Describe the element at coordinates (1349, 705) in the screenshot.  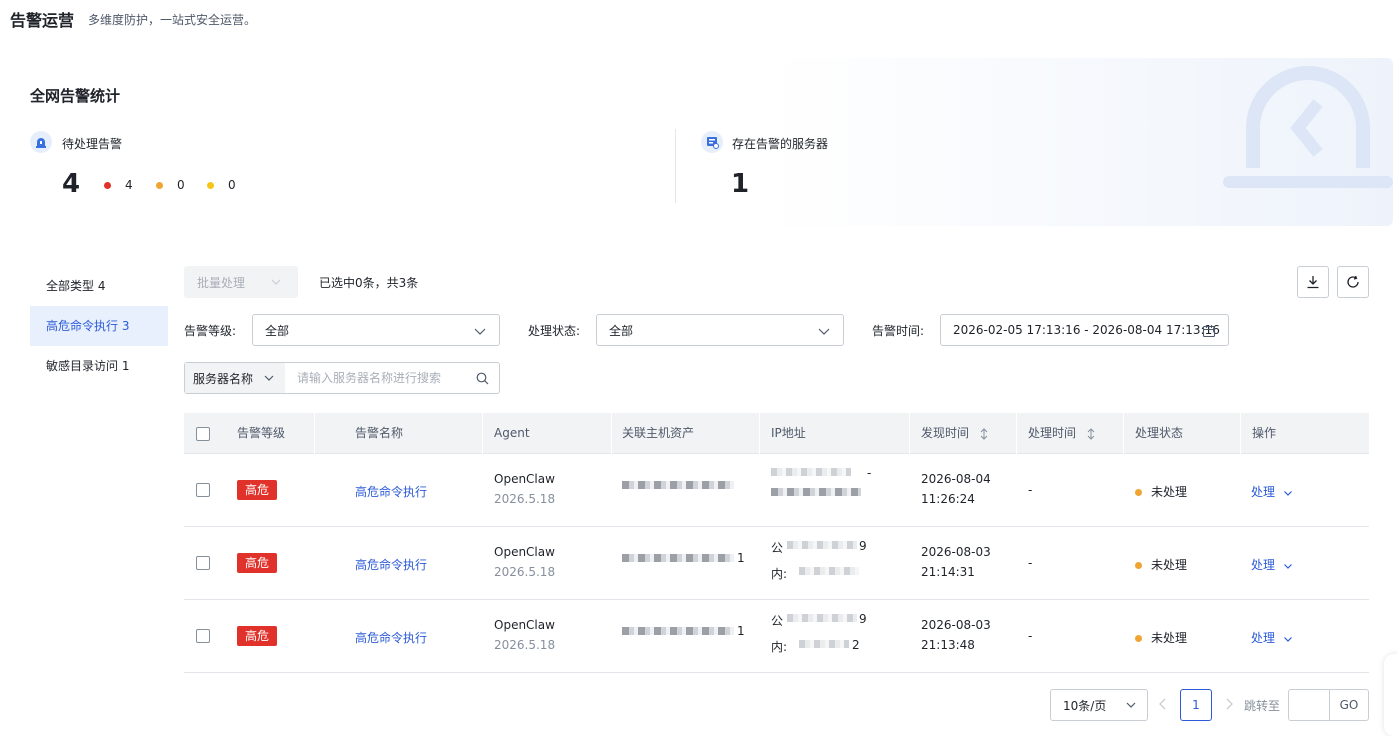
I see `go-button: GO` at that location.